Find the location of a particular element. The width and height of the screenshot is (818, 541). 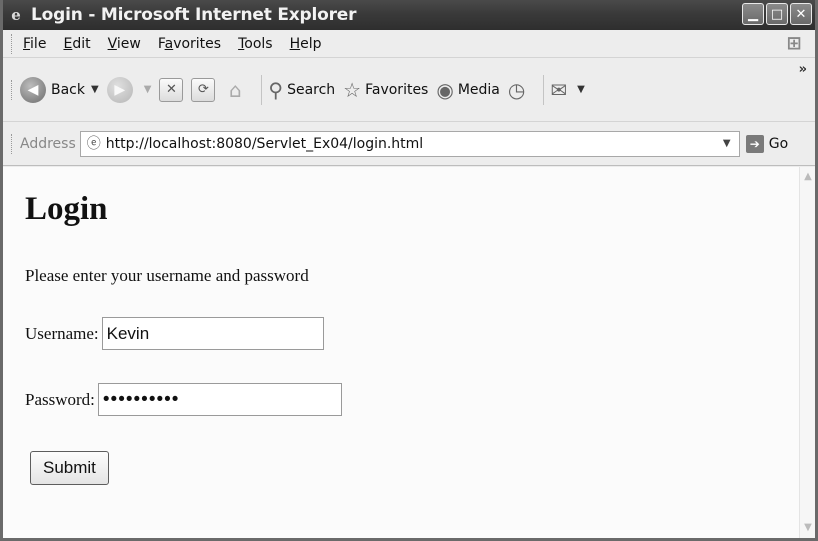

page-title: Login is located at coordinates (66, 209).